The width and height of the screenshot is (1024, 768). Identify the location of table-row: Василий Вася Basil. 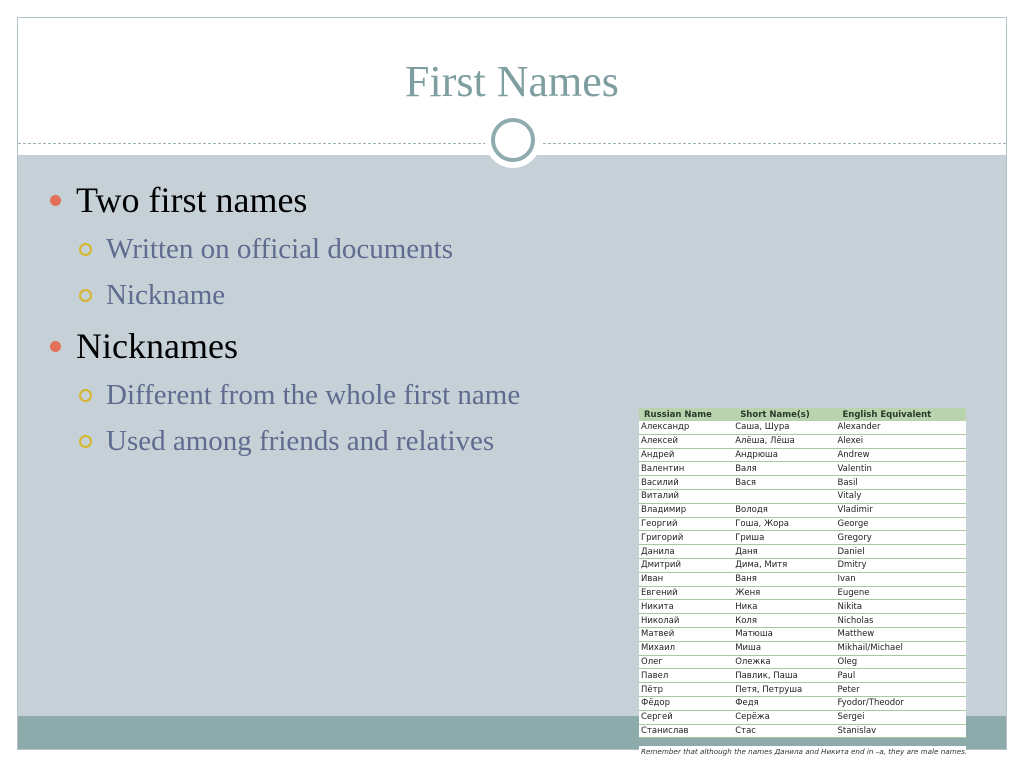
(802, 482).